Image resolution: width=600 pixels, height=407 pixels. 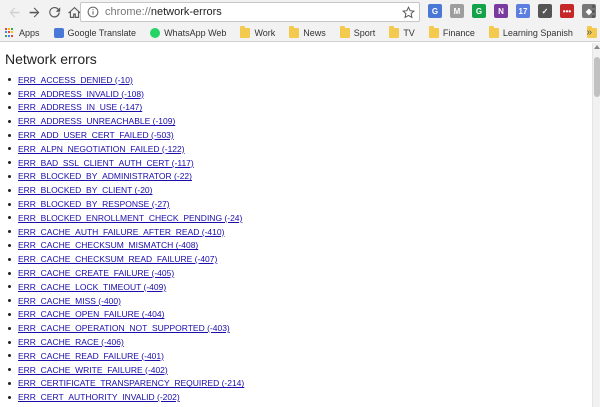 I want to click on error-link: ERR_CACHE_READ_FAILURE (-401), so click(x=91, y=356).